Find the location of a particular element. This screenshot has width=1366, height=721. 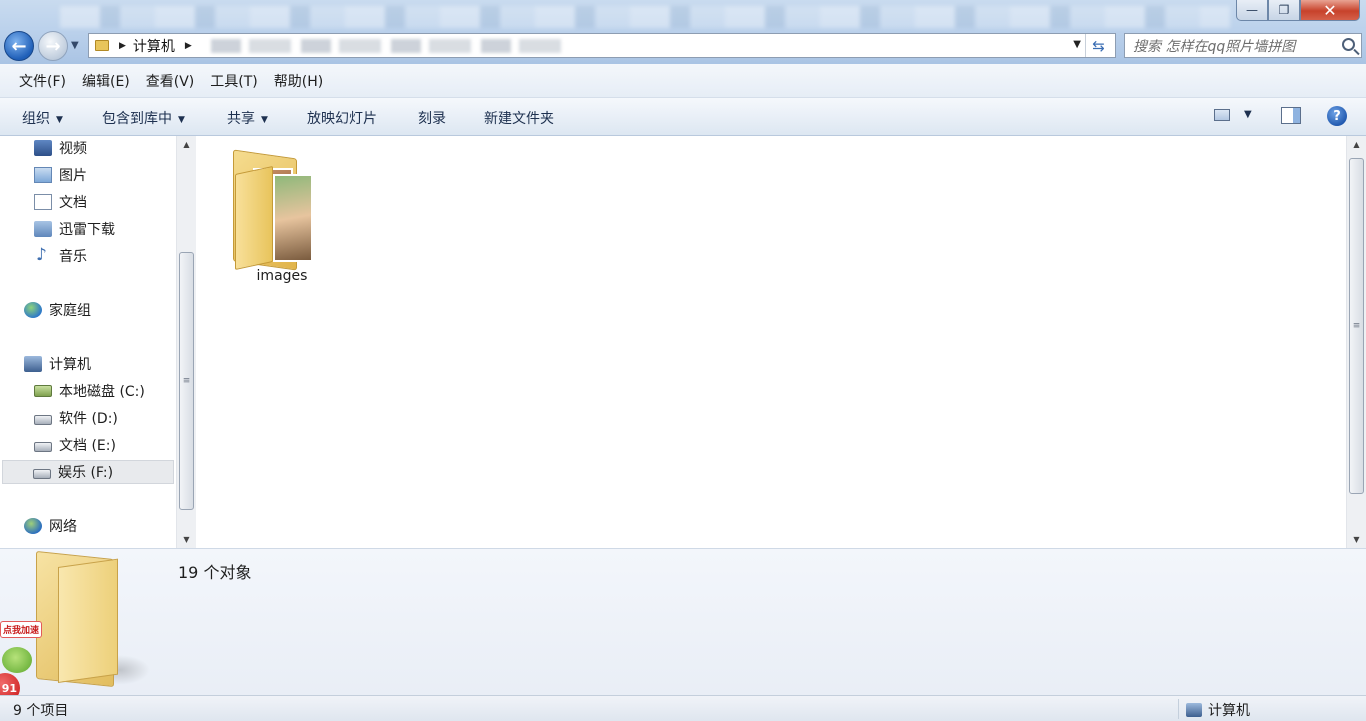

sidebar-item-label: 计算机 is located at coordinates (70, 365).